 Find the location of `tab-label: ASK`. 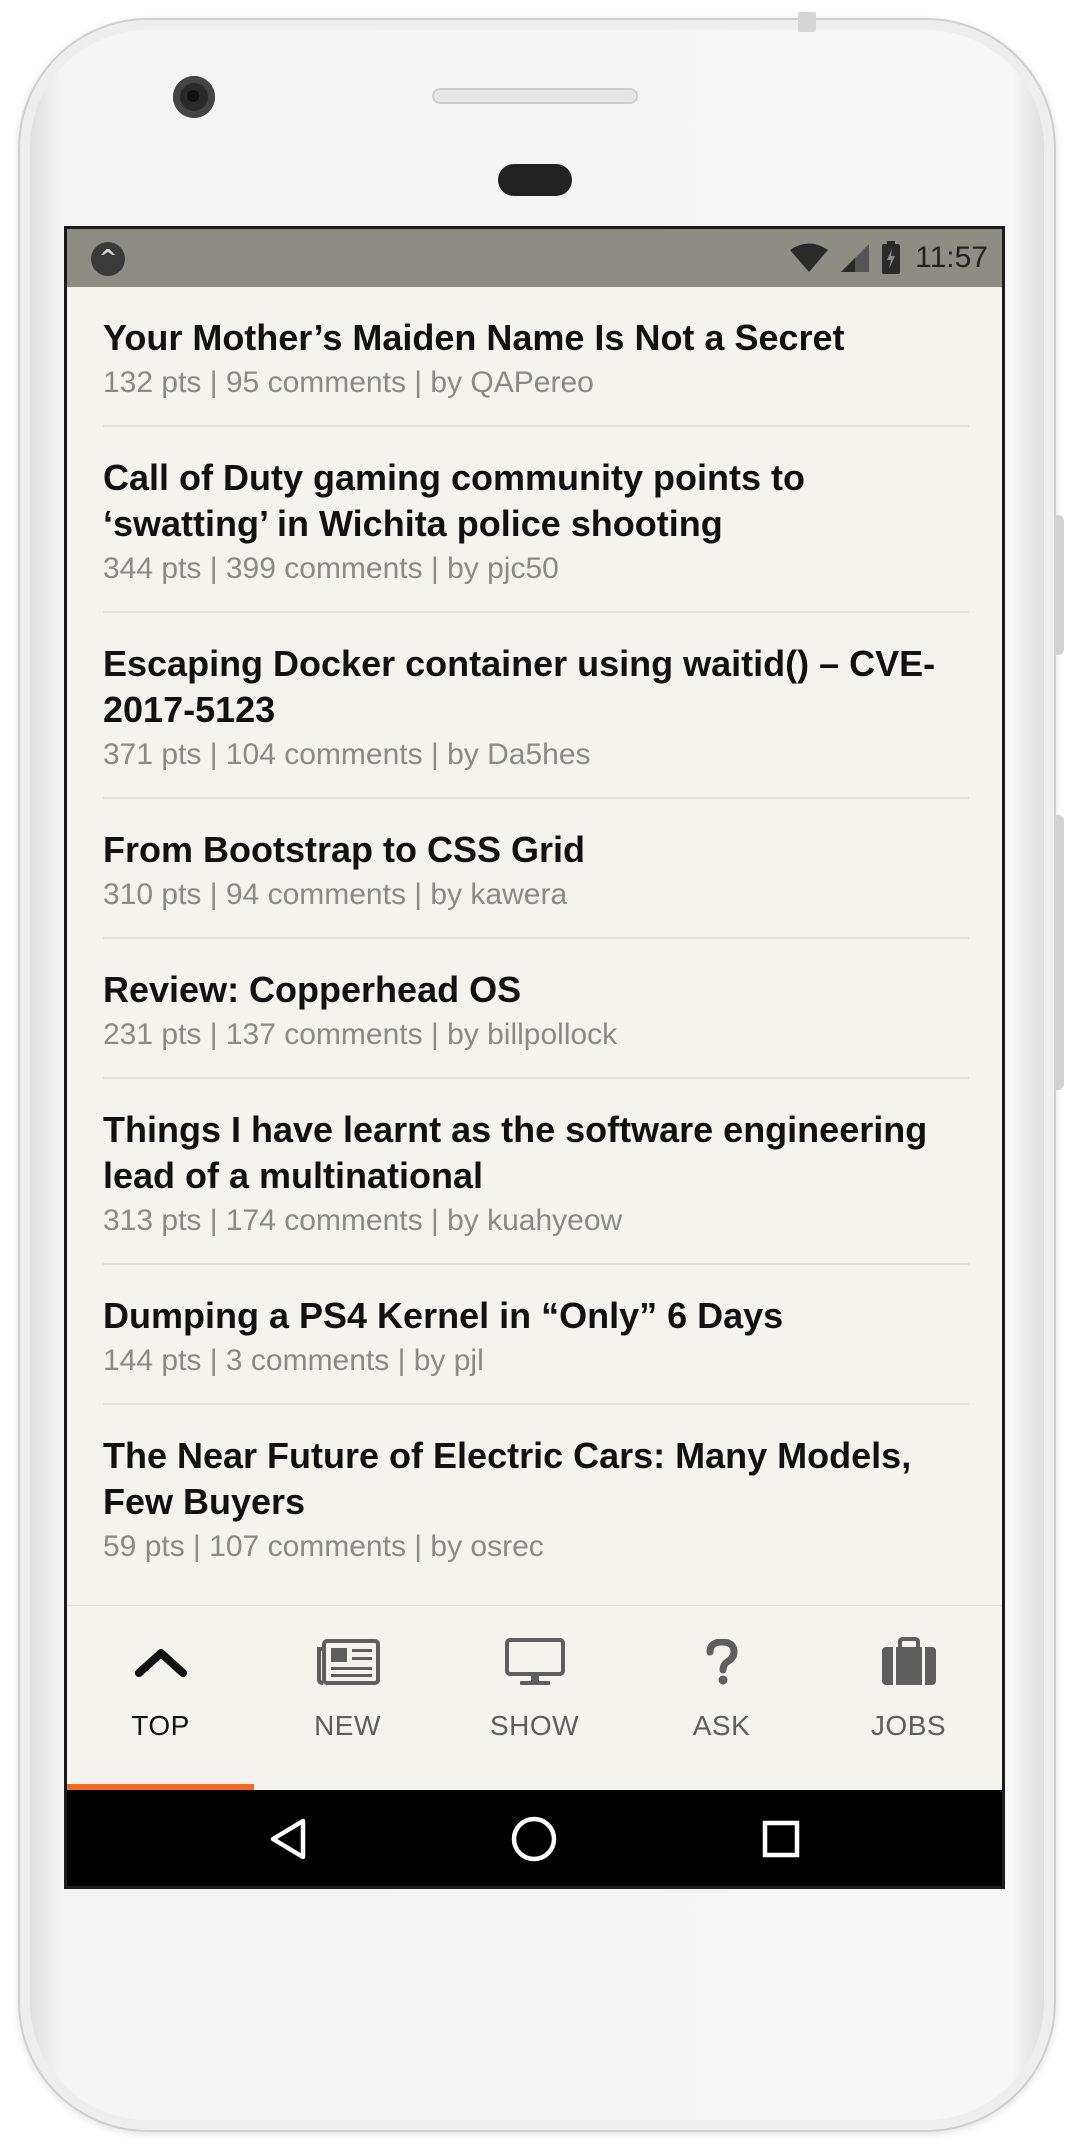

tab-label: ASK is located at coordinates (721, 1725).